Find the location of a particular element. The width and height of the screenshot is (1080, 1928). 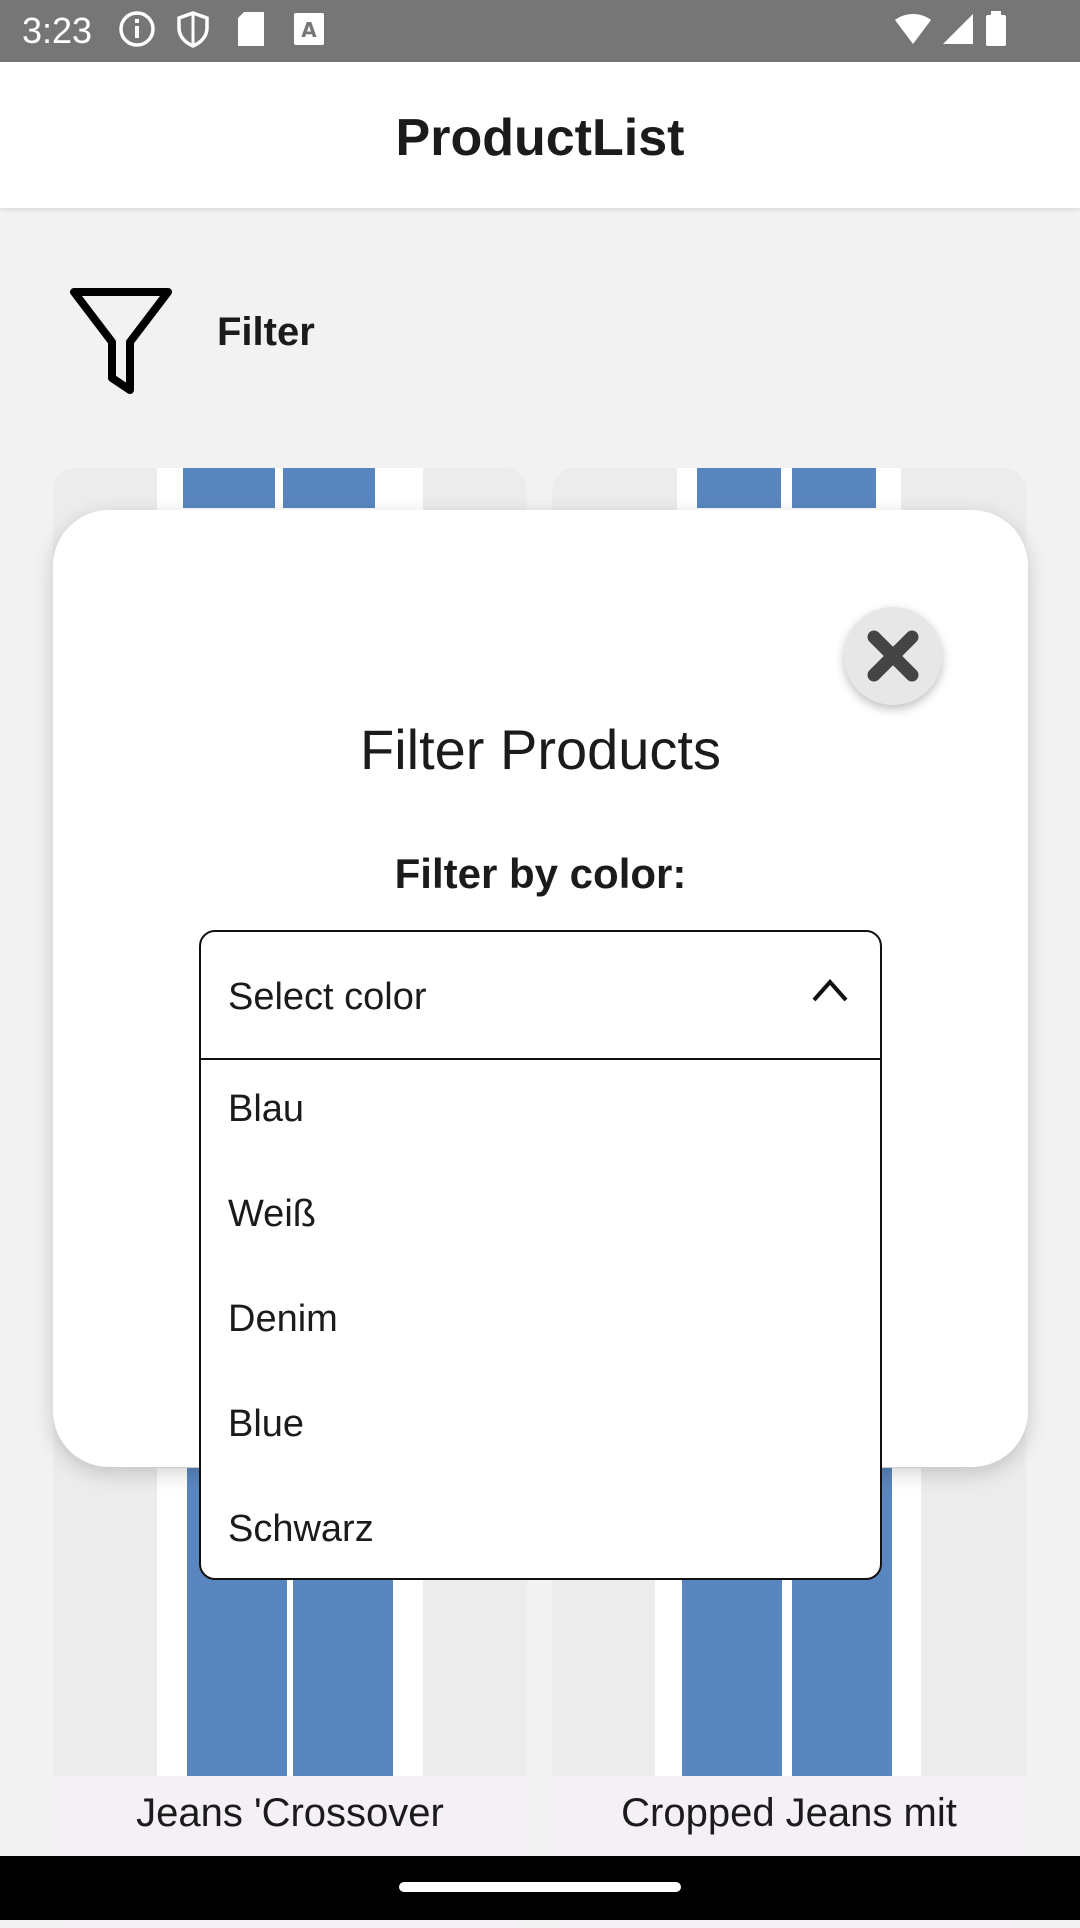

modal-title: Filter Products is located at coordinates (540, 749).